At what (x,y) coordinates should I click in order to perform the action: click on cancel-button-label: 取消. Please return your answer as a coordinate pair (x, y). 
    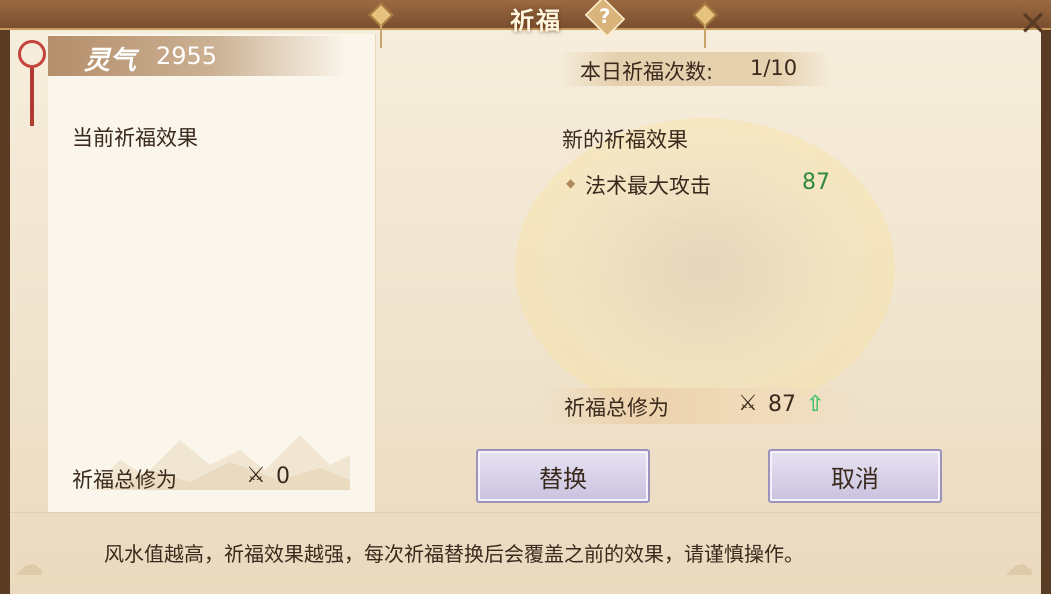
    Looking at the image, I should click on (855, 478).